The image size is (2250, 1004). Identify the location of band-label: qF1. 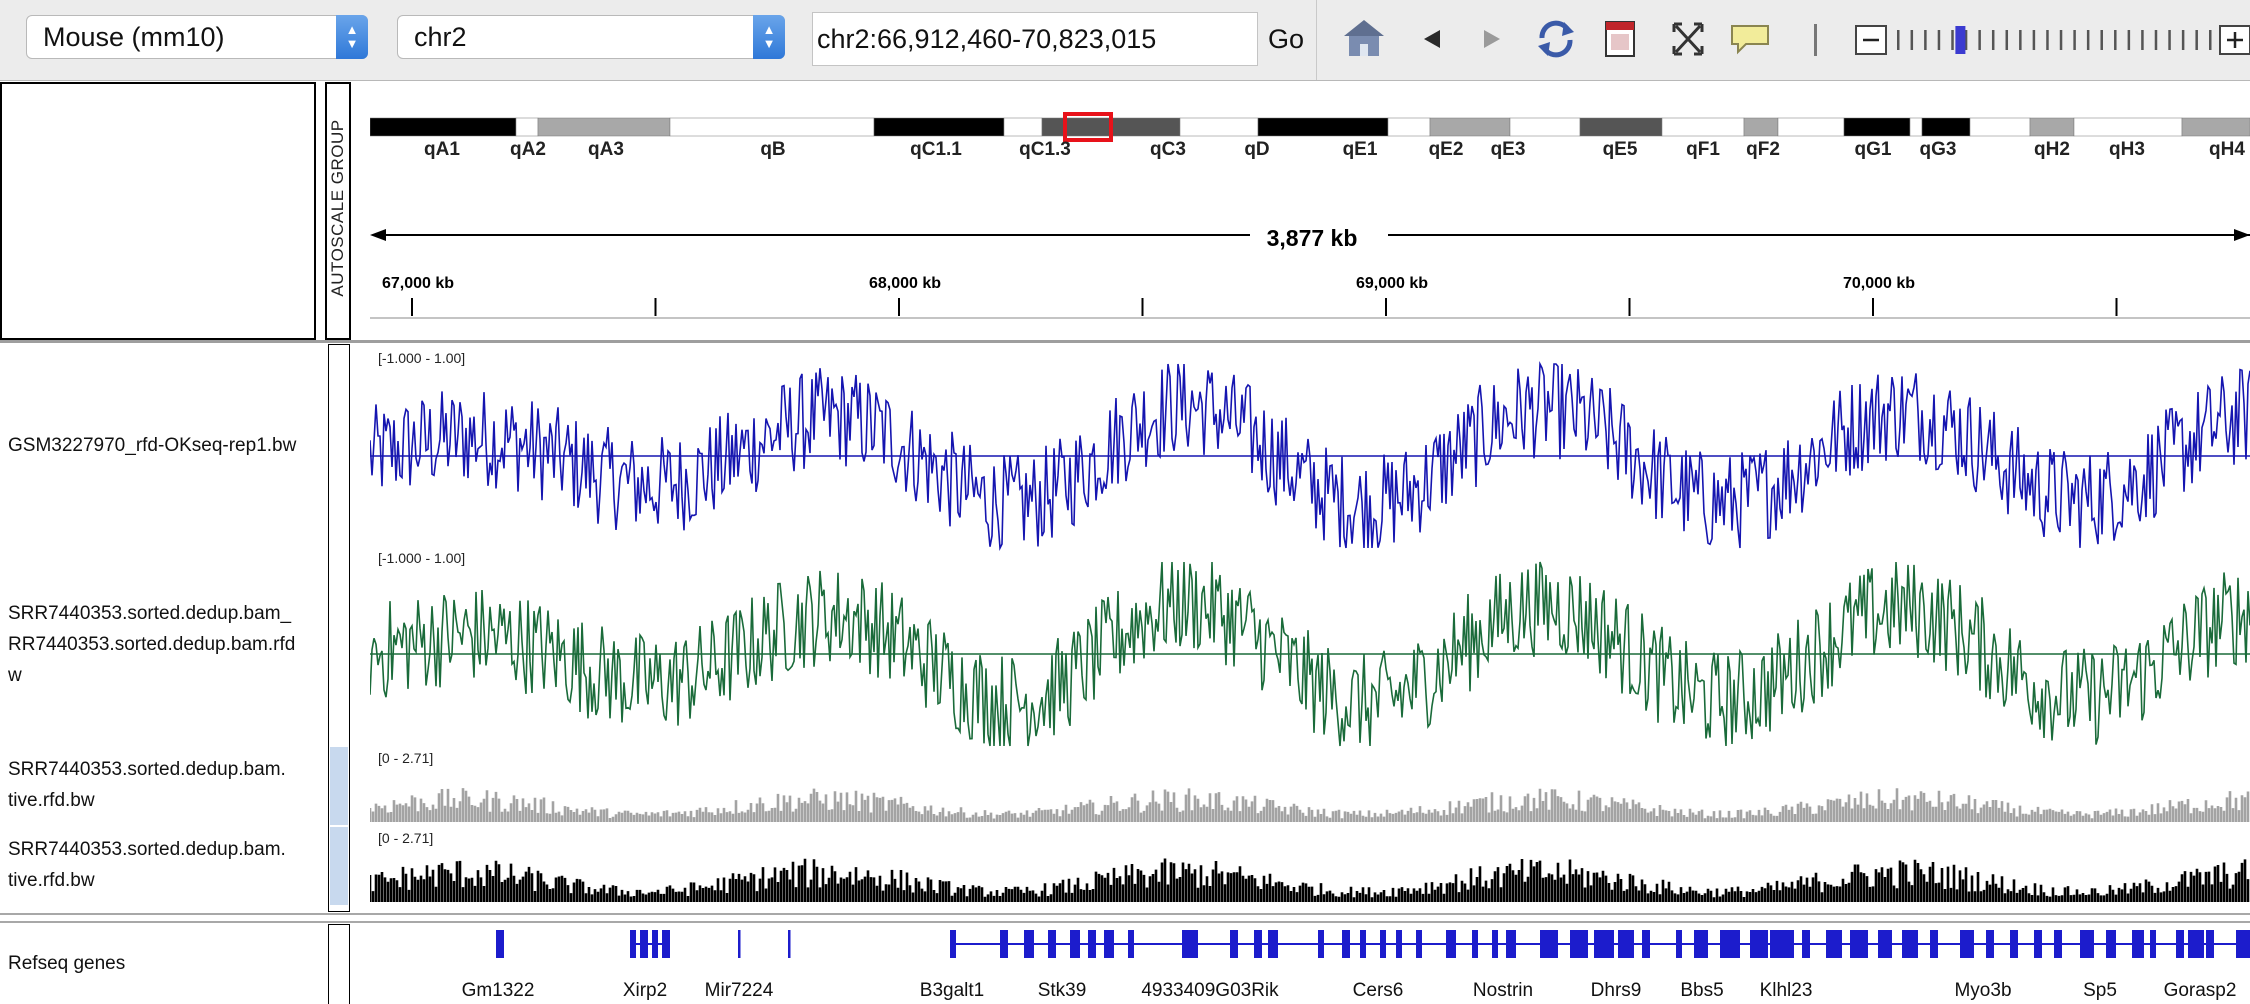
(1703, 149).